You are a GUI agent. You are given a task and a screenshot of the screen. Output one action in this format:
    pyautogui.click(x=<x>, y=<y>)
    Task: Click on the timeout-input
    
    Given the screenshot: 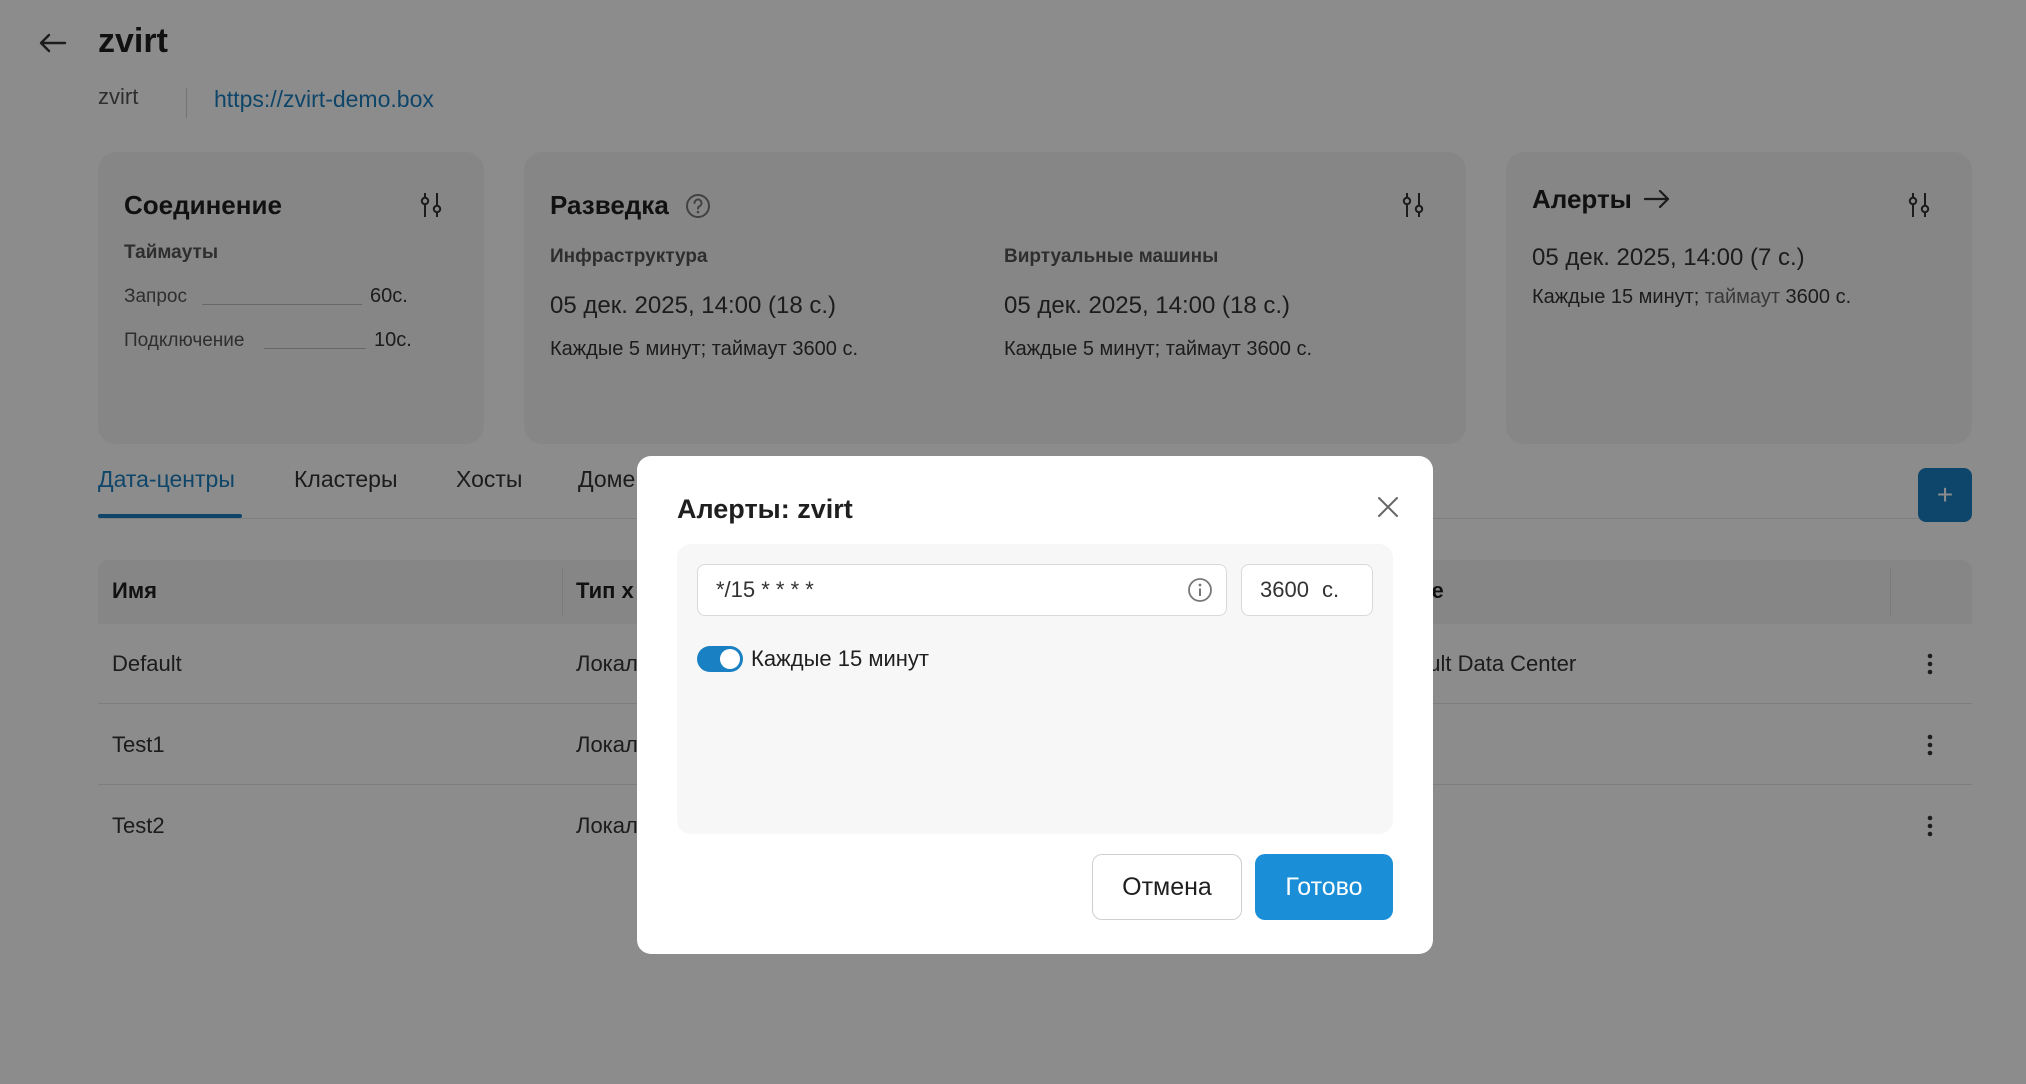 What is the action you would take?
    pyautogui.click(x=1291, y=590)
    